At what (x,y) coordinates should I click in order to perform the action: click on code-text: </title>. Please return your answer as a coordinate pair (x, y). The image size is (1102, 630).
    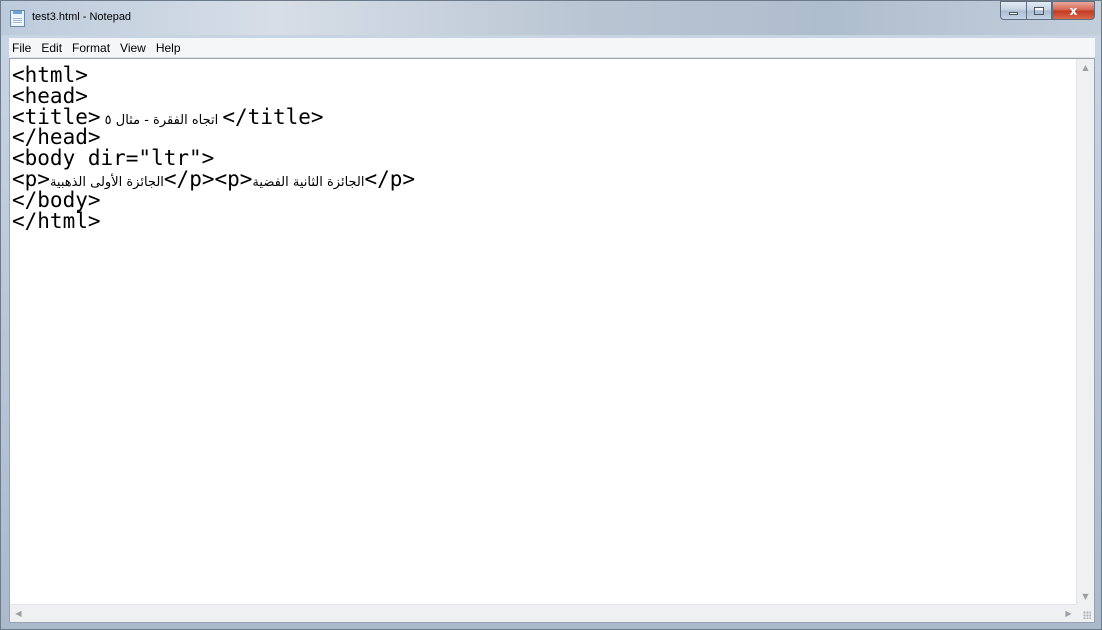
    Looking at the image, I should click on (273, 116).